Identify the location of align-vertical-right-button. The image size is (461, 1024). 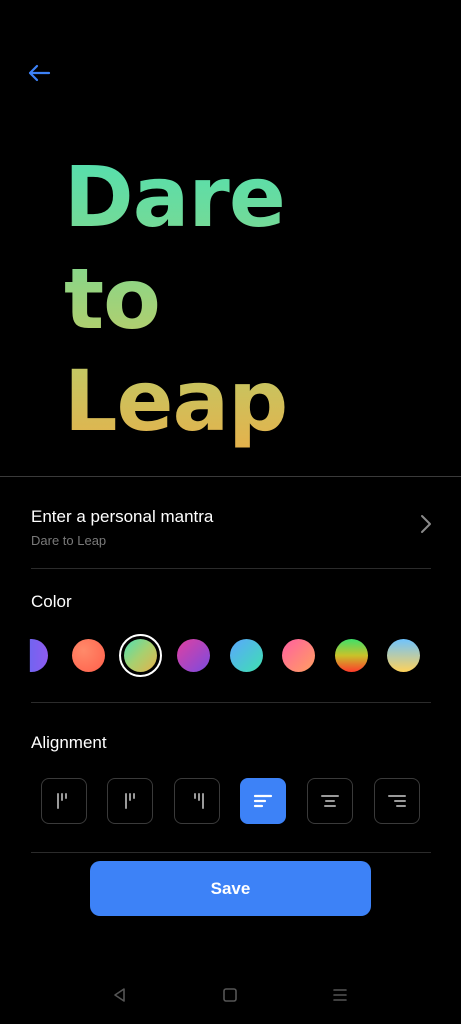
(197, 801).